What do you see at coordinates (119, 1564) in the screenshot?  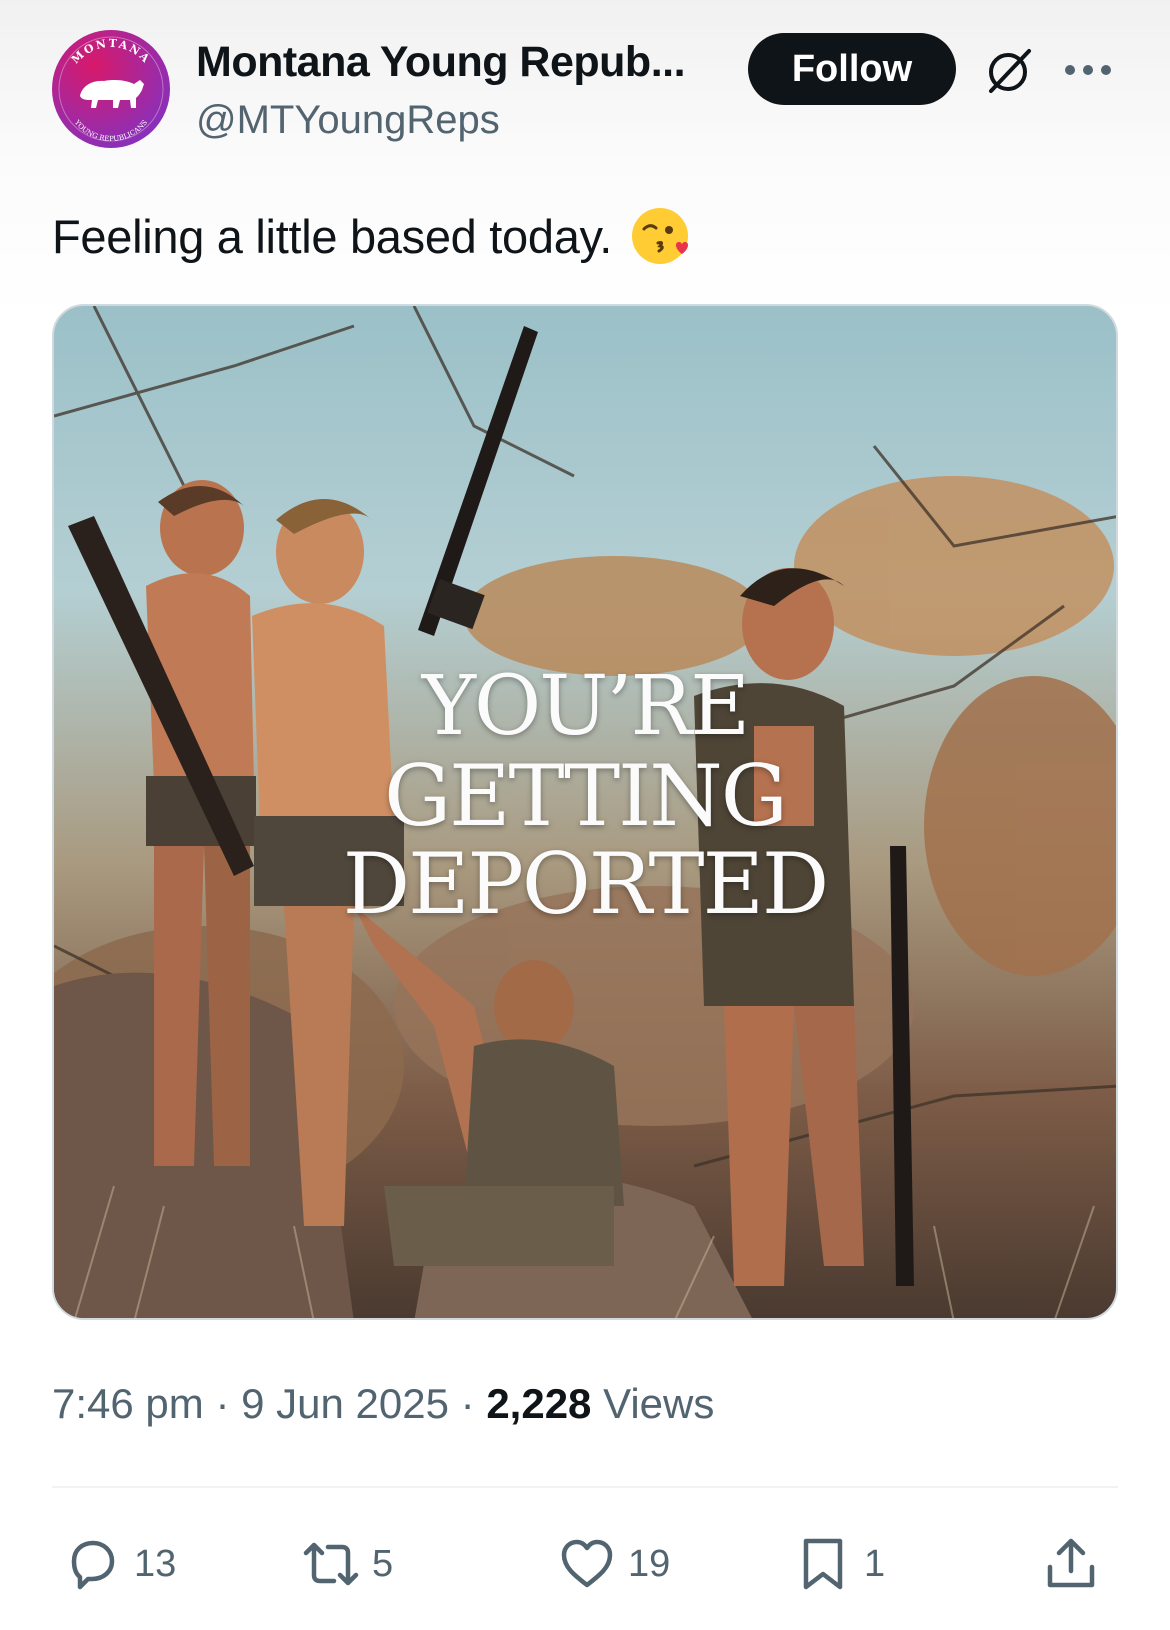 I see `reply-button: 13` at bounding box center [119, 1564].